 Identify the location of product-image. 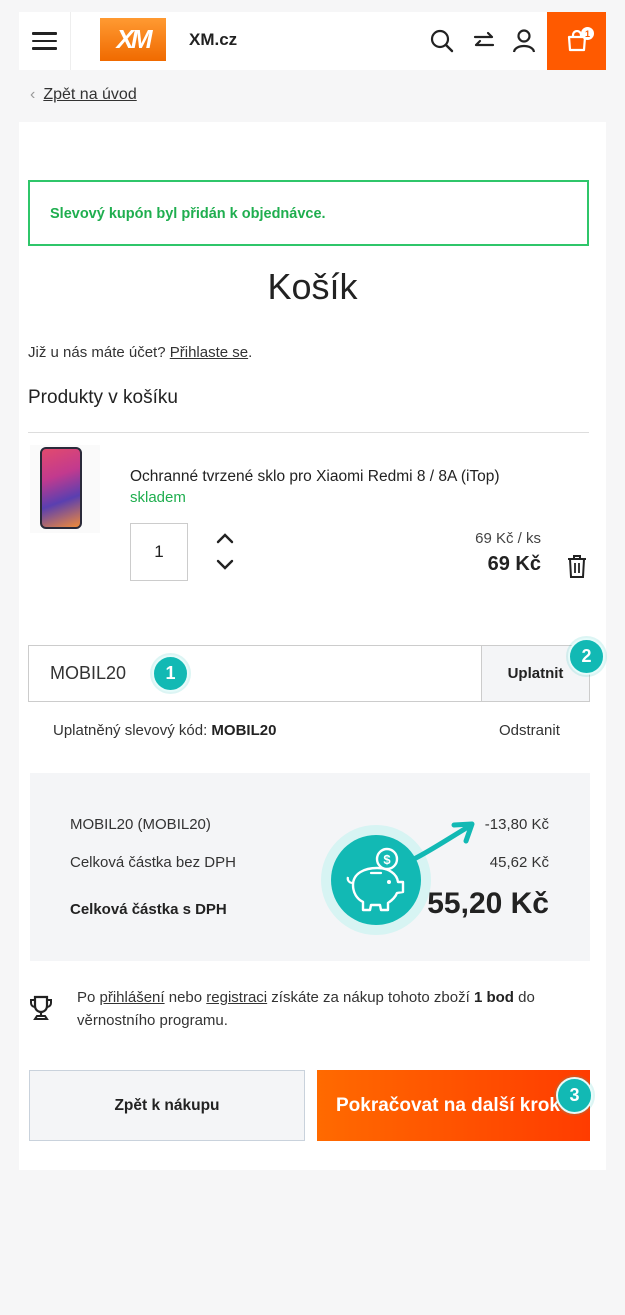
(65, 489).